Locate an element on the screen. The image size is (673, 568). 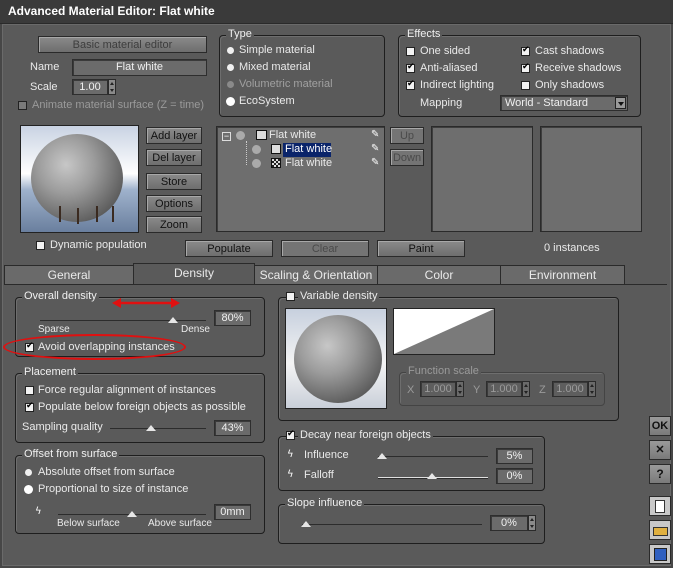
only-shadows-checkbox is located at coordinates (525, 85).